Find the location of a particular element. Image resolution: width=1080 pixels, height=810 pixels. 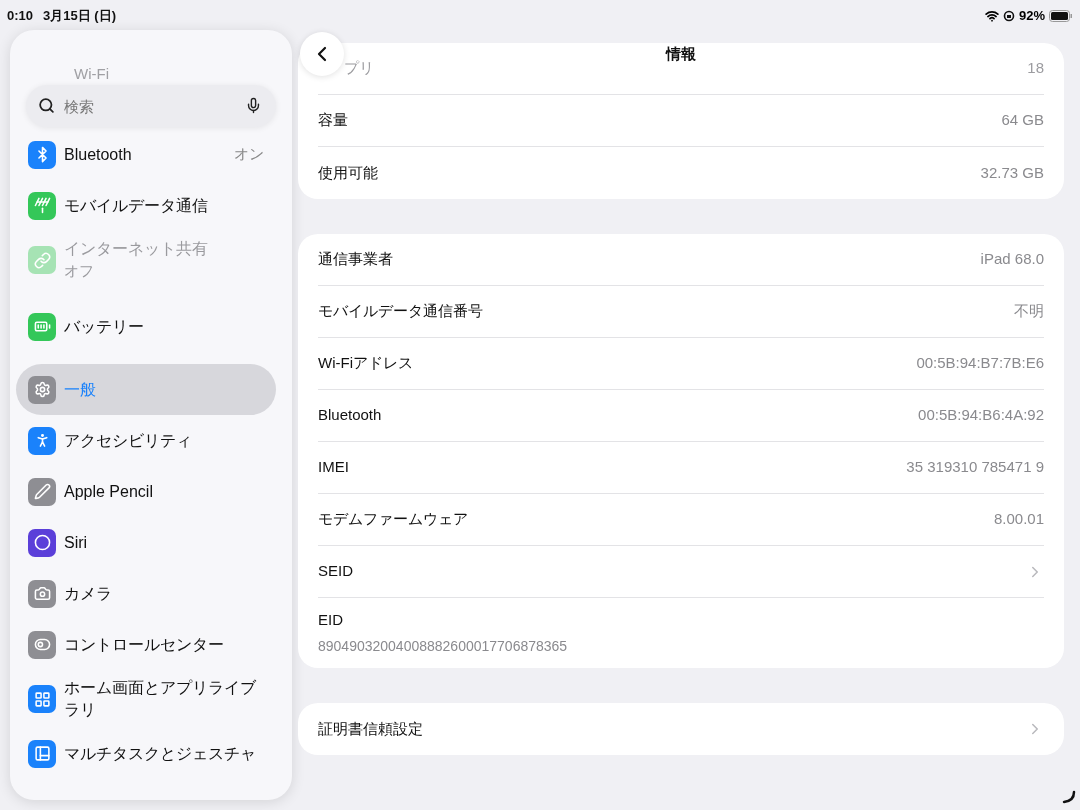

row-label: SEID is located at coordinates (335, 571).